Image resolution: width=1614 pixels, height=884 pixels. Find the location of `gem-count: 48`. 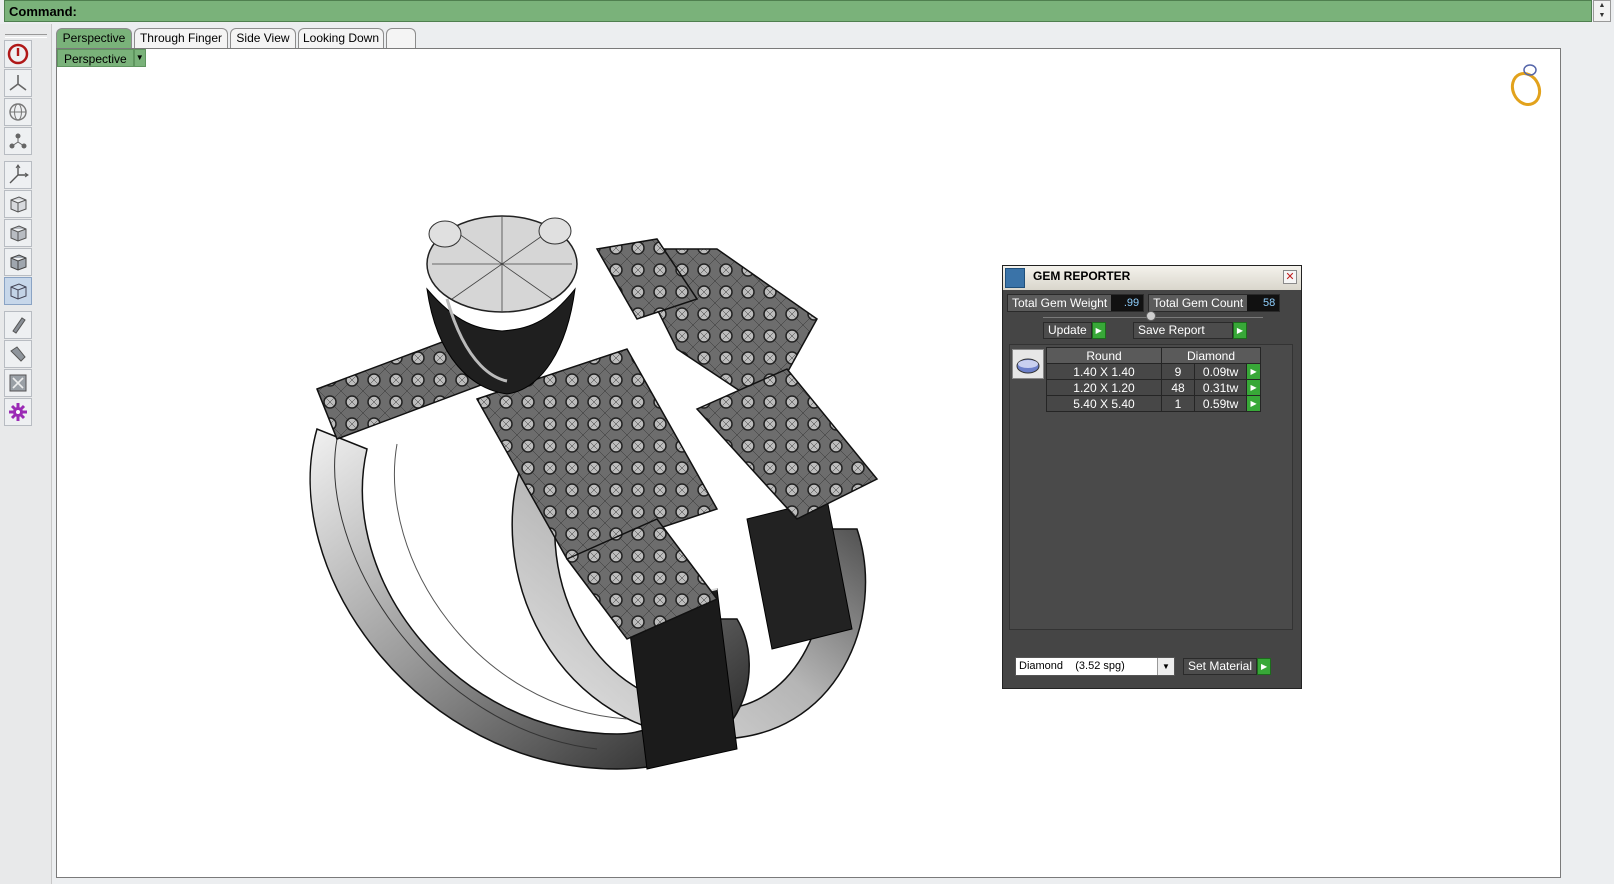

gem-count: 48 is located at coordinates (1178, 387).